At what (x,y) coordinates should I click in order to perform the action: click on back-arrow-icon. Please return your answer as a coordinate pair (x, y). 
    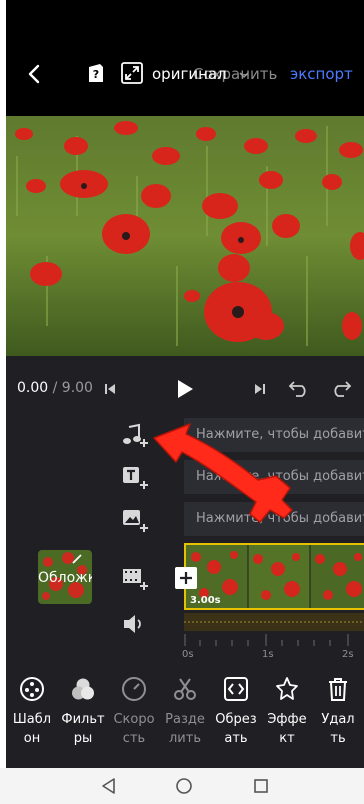
    Looking at the image, I should click on (35, 74).